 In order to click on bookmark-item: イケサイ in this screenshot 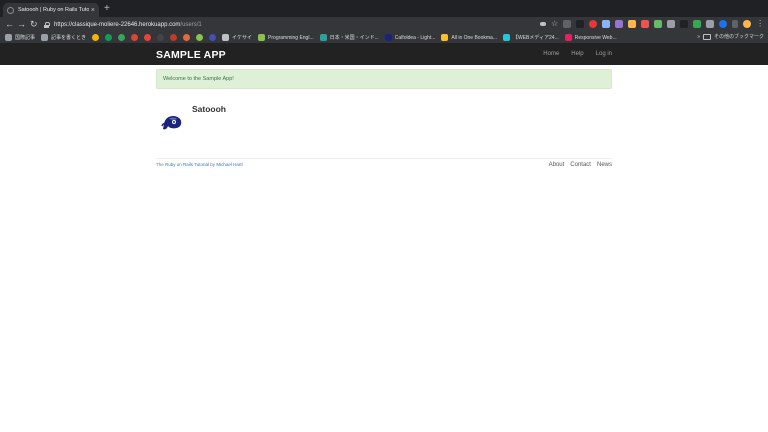, I will do `click(237, 37)`.